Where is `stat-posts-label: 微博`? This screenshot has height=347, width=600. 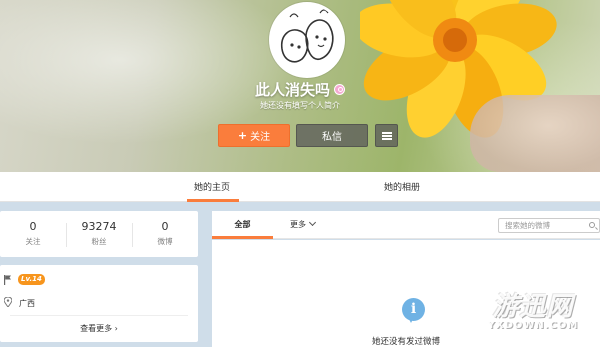
stat-posts-label: 微博 is located at coordinates (165, 241).